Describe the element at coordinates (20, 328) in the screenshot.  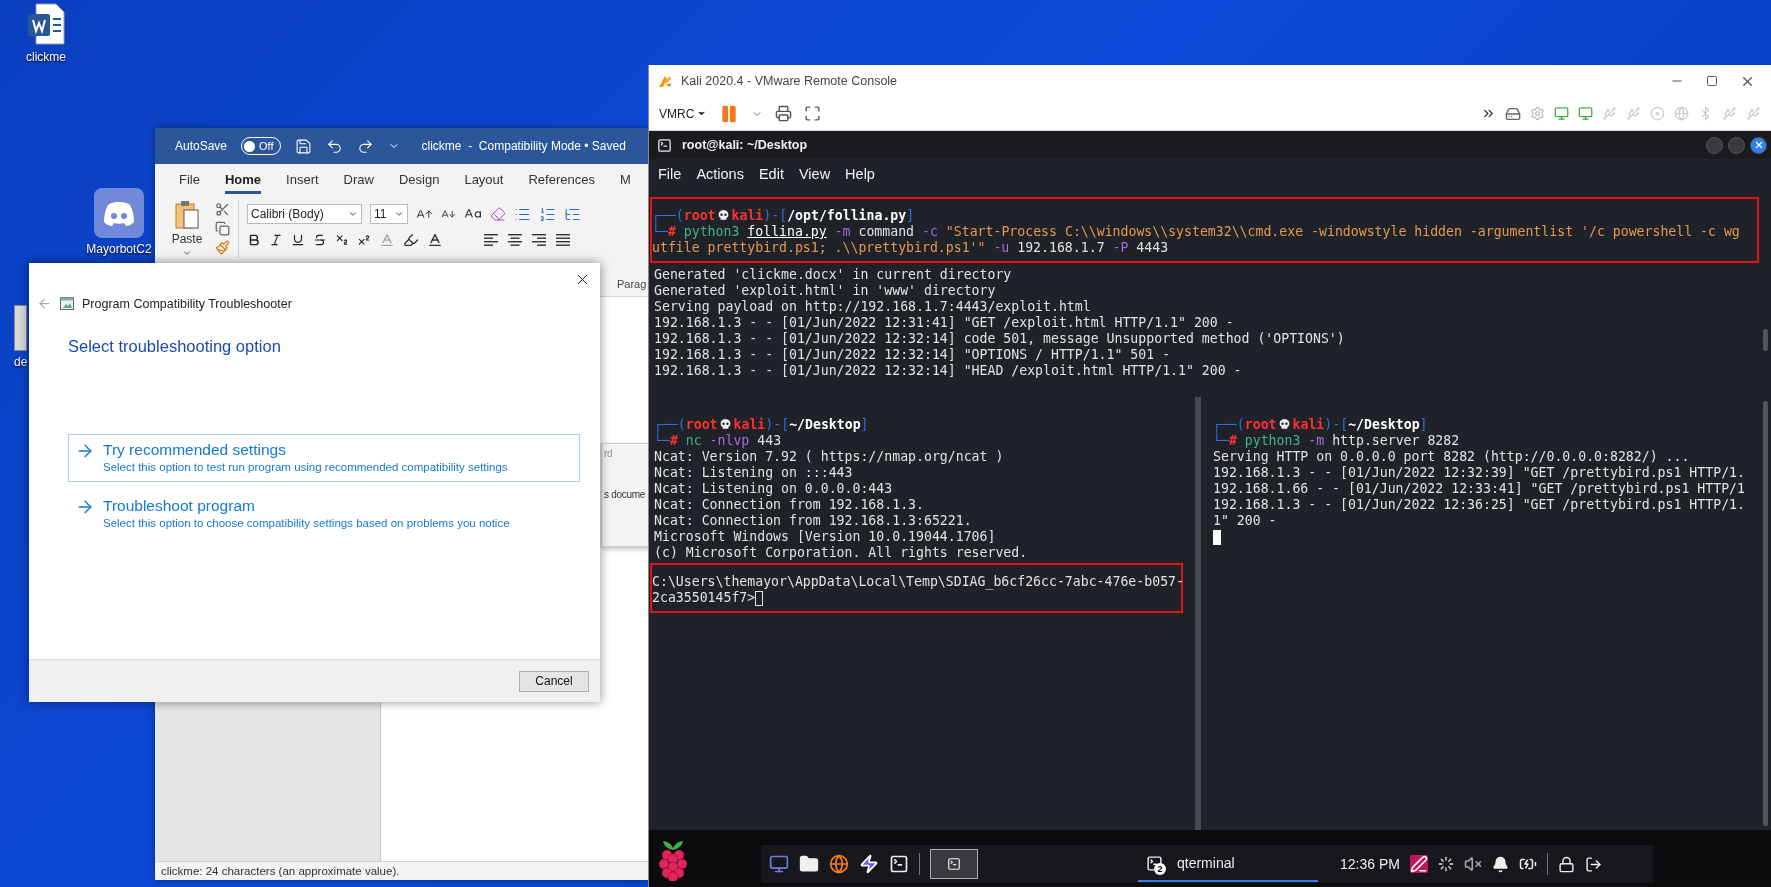
I see `file-icon` at that location.